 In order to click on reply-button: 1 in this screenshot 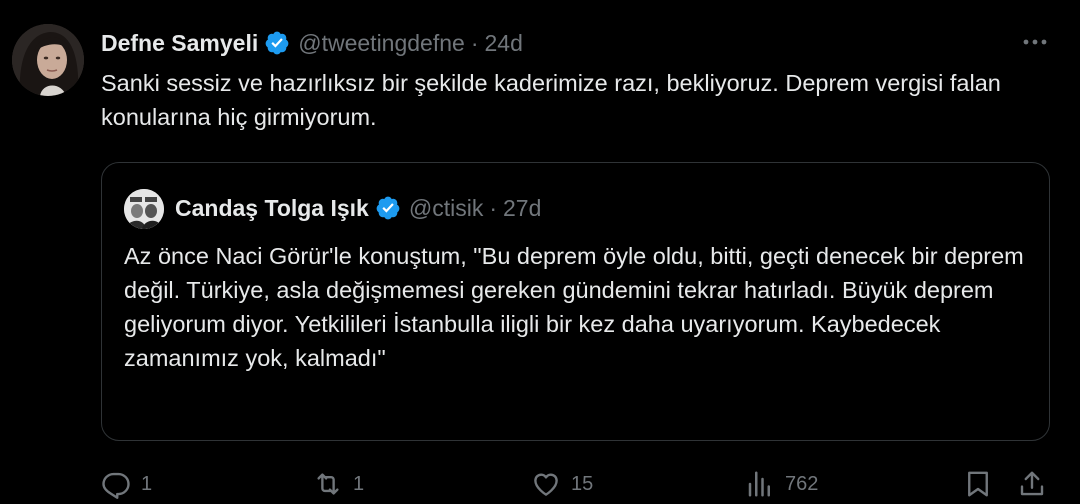, I will do `click(126, 484)`.